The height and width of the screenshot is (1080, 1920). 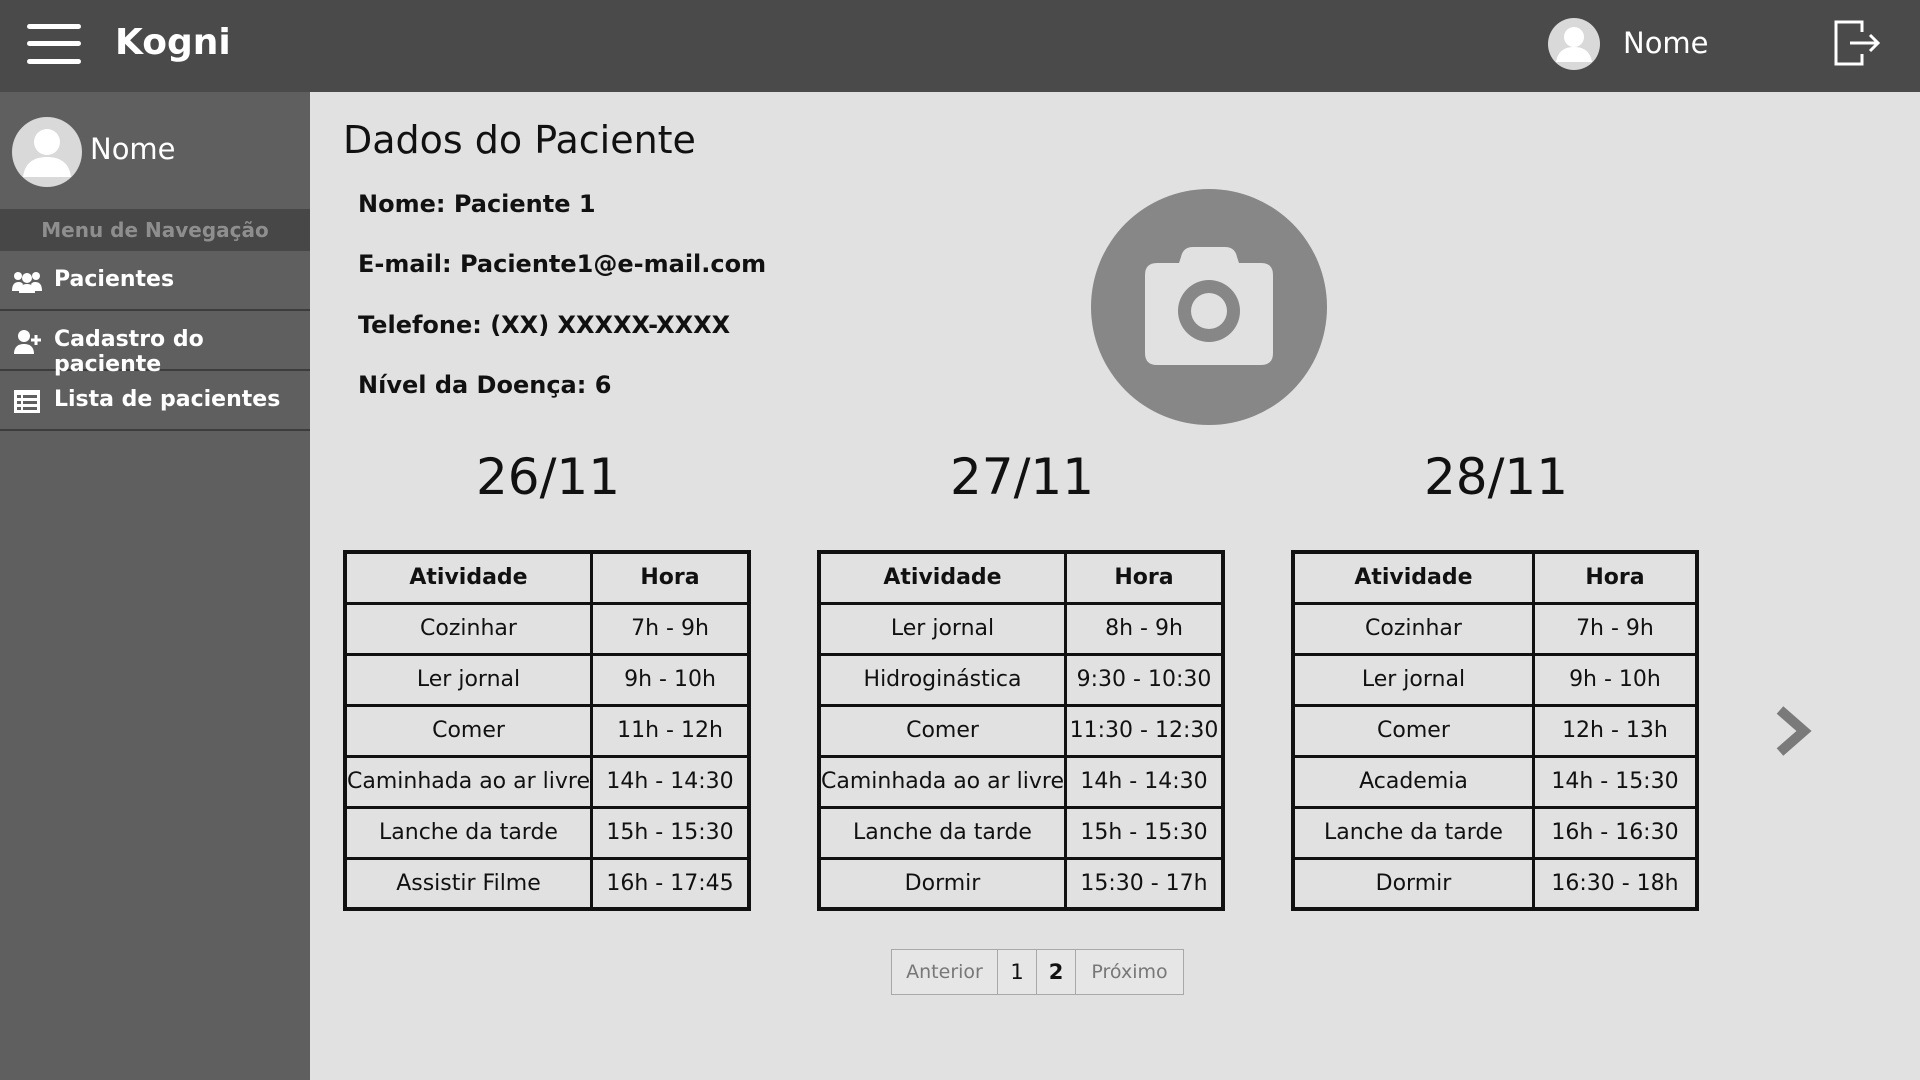 I want to click on table-row: Dormir 15:30 - 17h, so click(x=1021, y=883).